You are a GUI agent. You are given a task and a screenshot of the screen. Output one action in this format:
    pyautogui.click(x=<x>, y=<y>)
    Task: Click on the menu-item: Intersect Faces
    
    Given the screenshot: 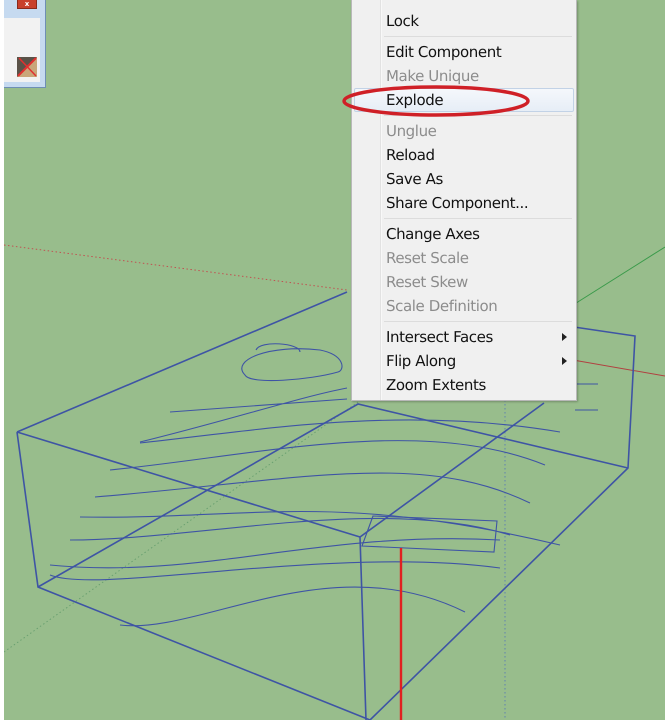 What is the action you would take?
    pyautogui.click(x=464, y=337)
    